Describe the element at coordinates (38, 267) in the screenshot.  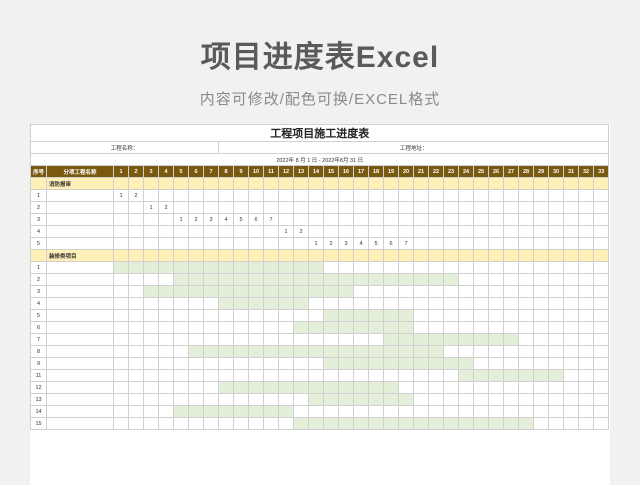
I see `row-index: 1` at that location.